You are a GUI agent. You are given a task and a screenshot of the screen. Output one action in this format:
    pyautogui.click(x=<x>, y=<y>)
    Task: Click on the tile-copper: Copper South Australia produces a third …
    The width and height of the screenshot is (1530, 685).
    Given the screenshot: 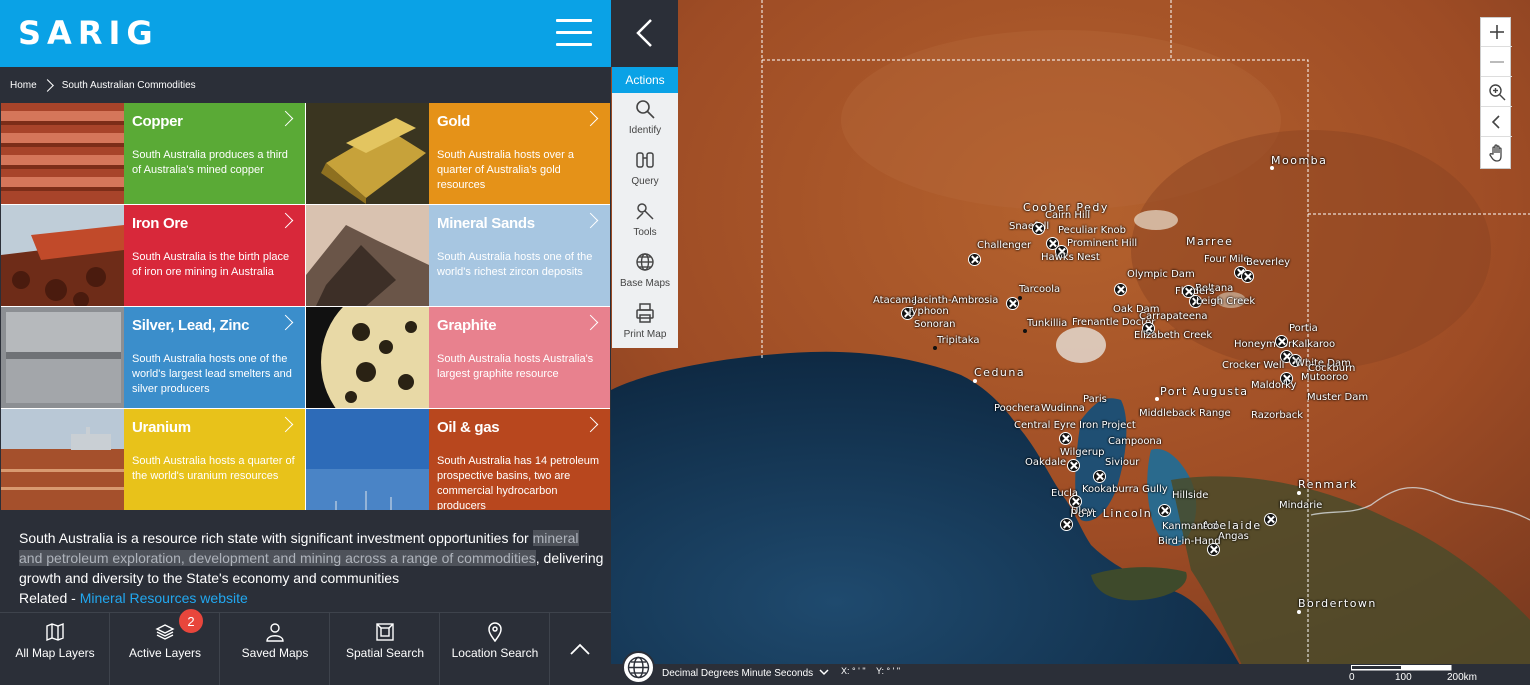 What is the action you would take?
    pyautogui.click(x=153, y=153)
    